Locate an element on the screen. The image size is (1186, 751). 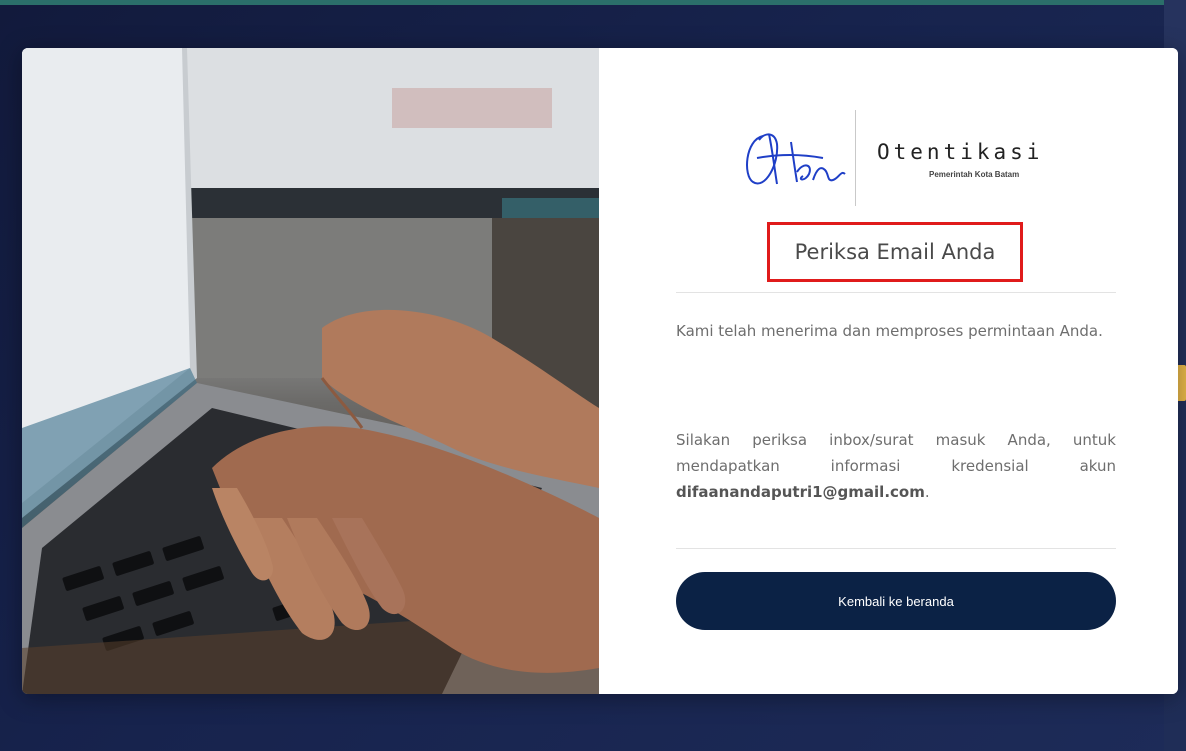
top-accent-band is located at coordinates (593, 2).